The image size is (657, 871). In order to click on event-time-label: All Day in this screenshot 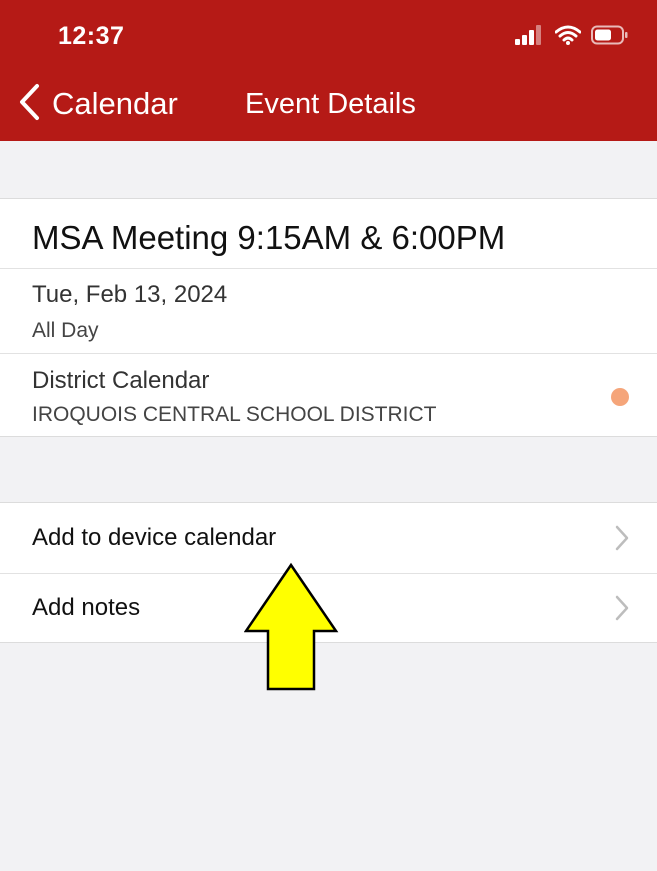, I will do `click(65, 330)`.